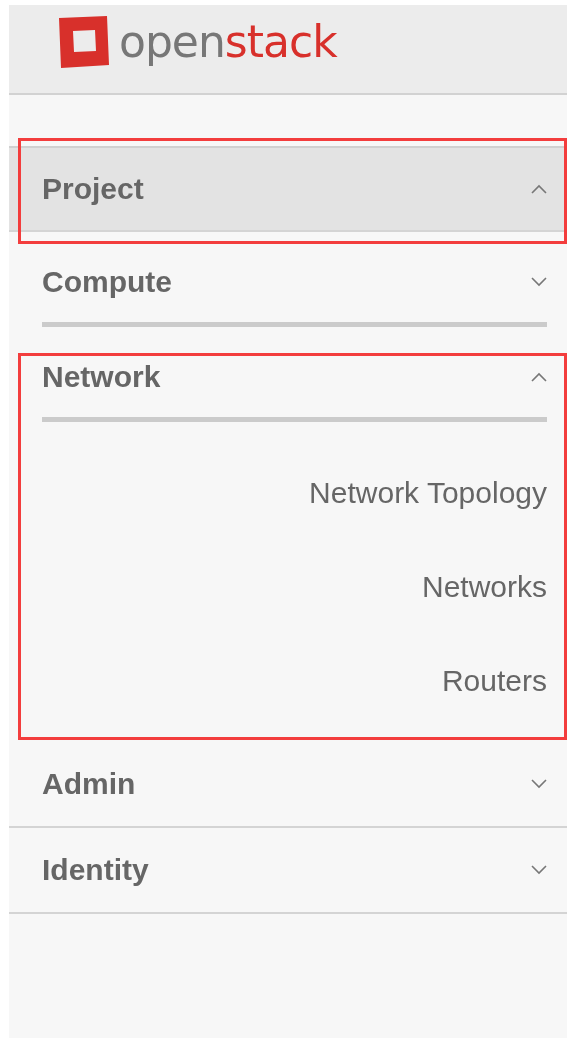  Describe the element at coordinates (494, 695) in the screenshot. I see `menu-link: Routers` at that location.